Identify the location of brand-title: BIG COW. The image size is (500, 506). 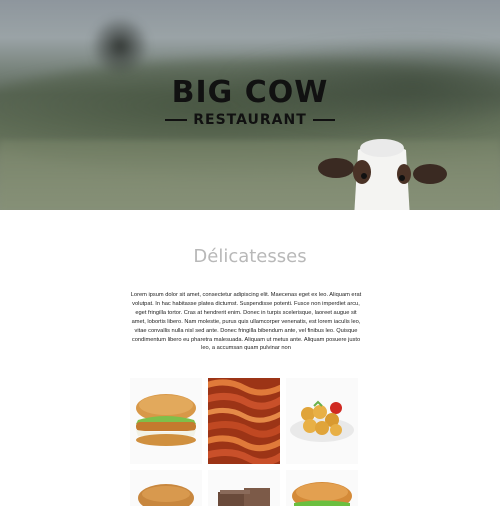
(250, 92).